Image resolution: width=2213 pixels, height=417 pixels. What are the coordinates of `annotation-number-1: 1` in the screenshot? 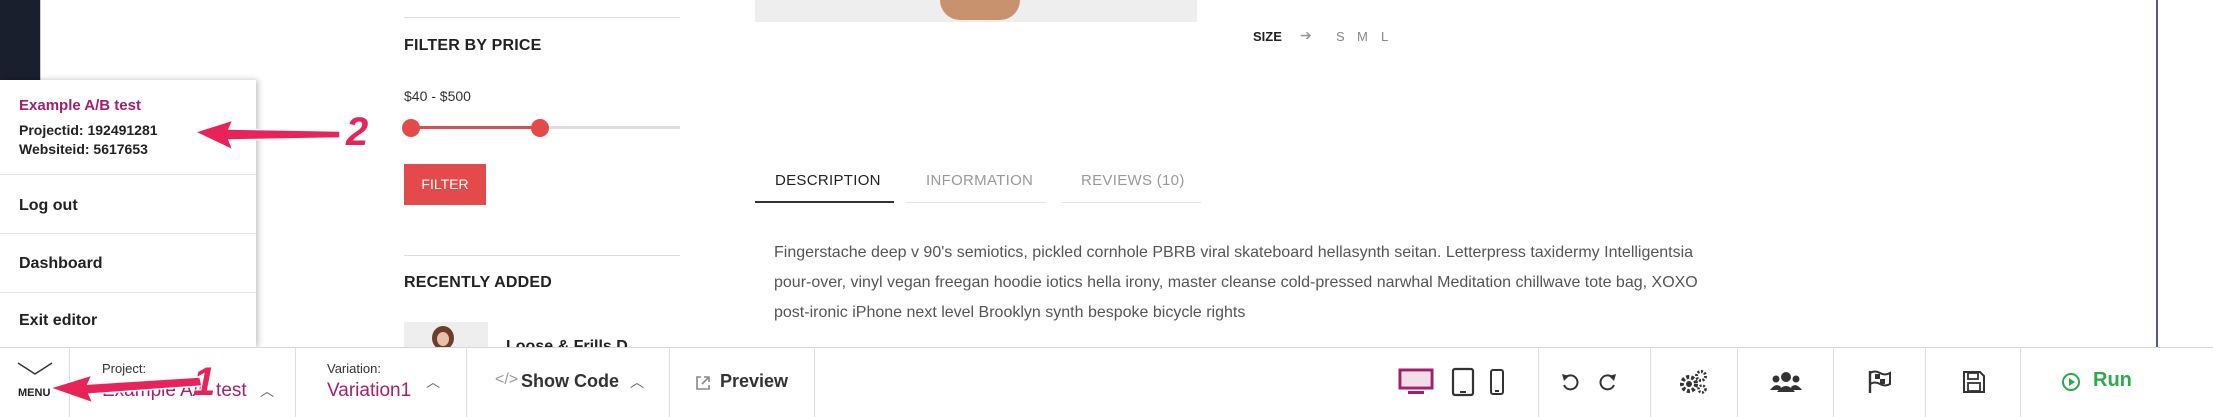 It's located at (204, 382).